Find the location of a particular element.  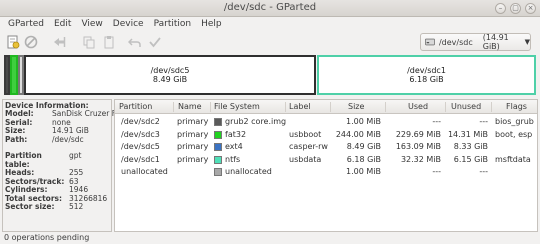

info-path-value: /dev/sdc is located at coordinates (68, 139).